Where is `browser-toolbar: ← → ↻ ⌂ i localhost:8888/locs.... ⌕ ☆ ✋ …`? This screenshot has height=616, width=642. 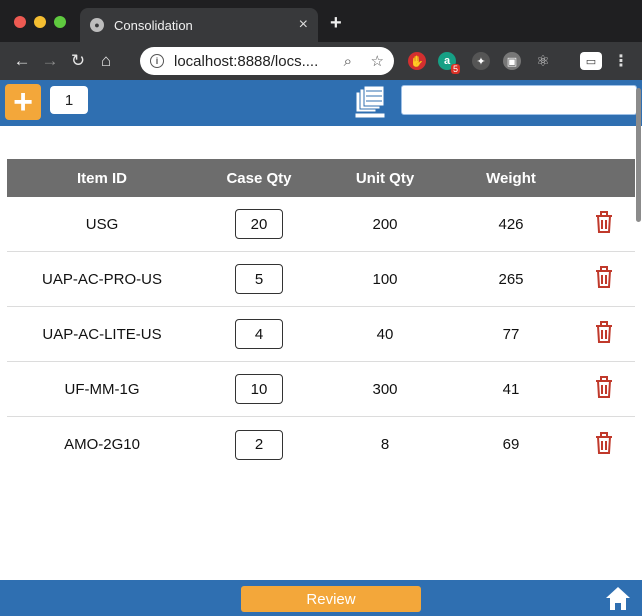 browser-toolbar: ← → ↻ ⌂ i localhost:8888/locs.... ⌕ ☆ ✋ … is located at coordinates (321, 61).